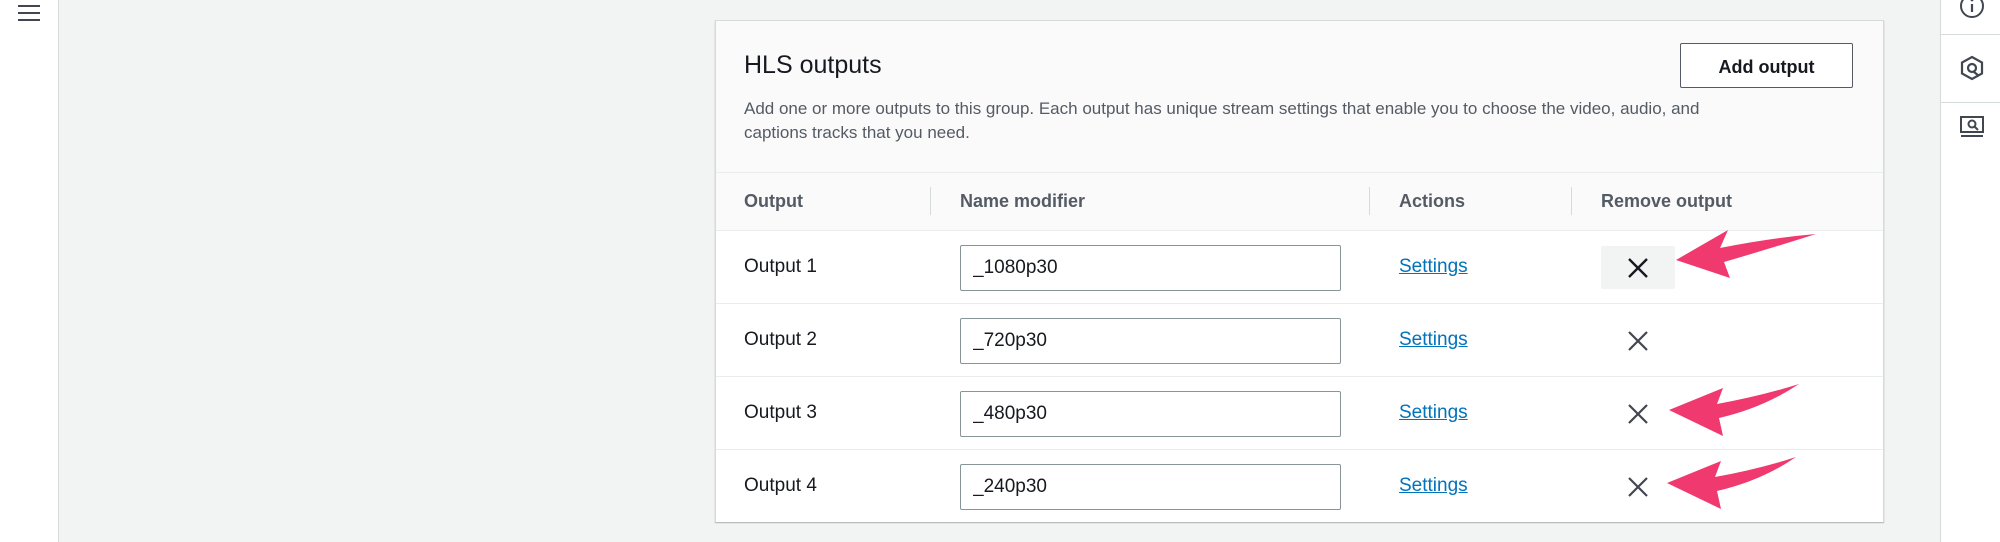 This screenshot has height=542, width=2000. Describe the element at coordinates (1972, 10) in the screenshot. I see `info-icon` at that location.